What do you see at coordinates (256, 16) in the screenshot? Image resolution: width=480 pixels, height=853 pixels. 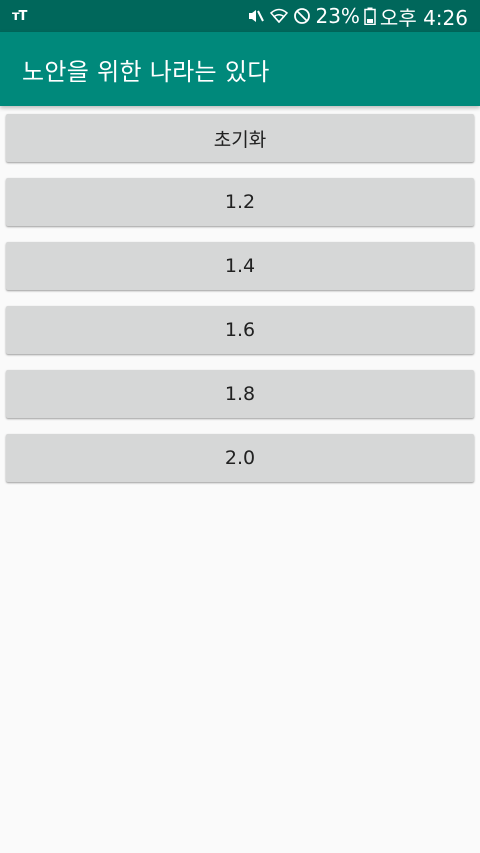 I see `mute-vibrate-icon` at bounding box center [256, 16].